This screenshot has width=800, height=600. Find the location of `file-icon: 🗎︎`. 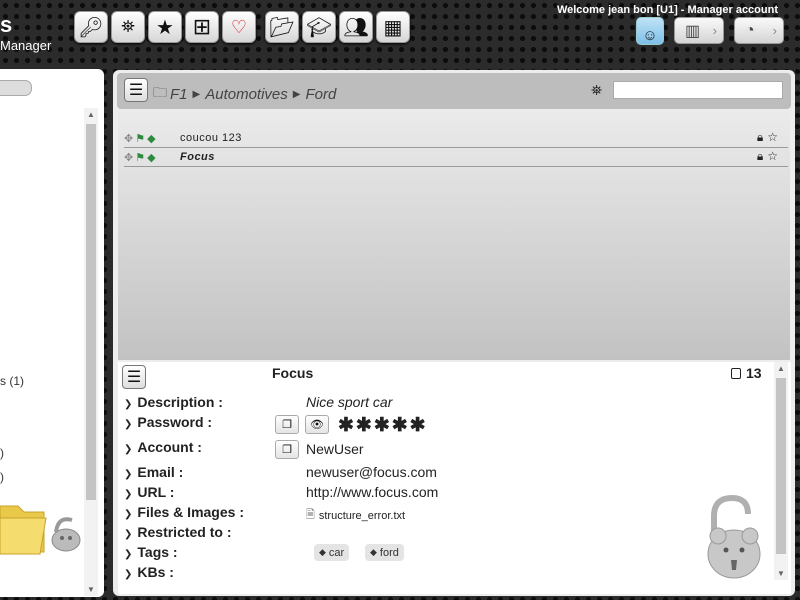

file-icon: 🗎︎ is located at coordinates (310, 515).